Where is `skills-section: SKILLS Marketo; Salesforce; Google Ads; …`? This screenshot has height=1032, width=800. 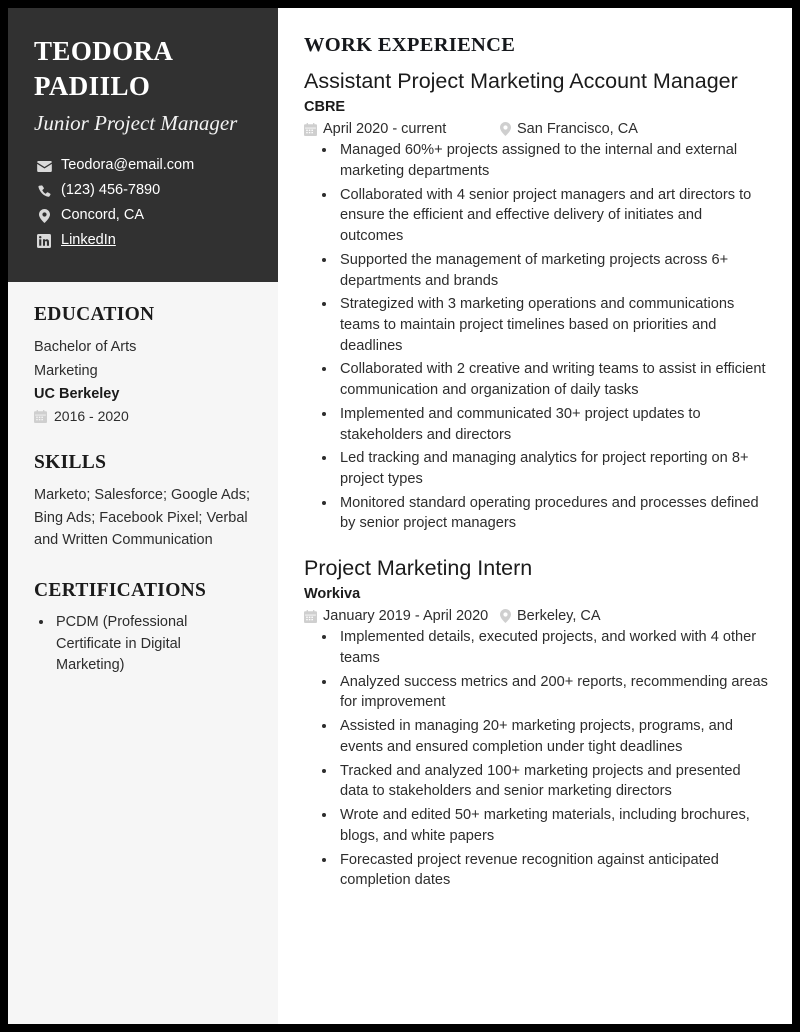 skills-section: SKILLS Marketo; Salesforce; Google Ads; … is located at coordinates (143, 501).